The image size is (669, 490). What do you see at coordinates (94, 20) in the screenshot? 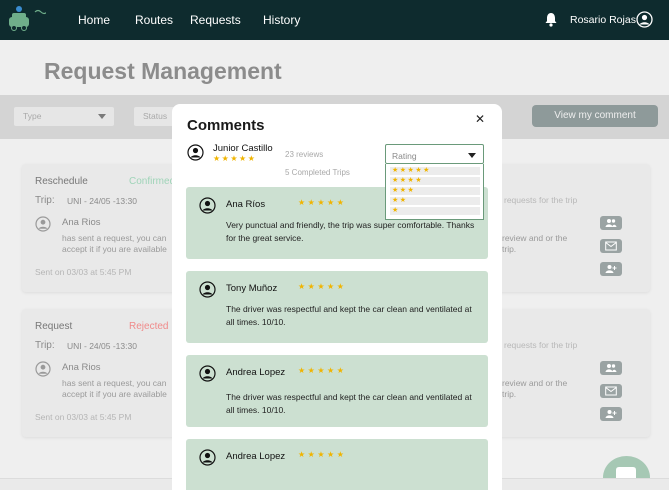
I see `nav-home: Home` at bounding box center [94, 20].